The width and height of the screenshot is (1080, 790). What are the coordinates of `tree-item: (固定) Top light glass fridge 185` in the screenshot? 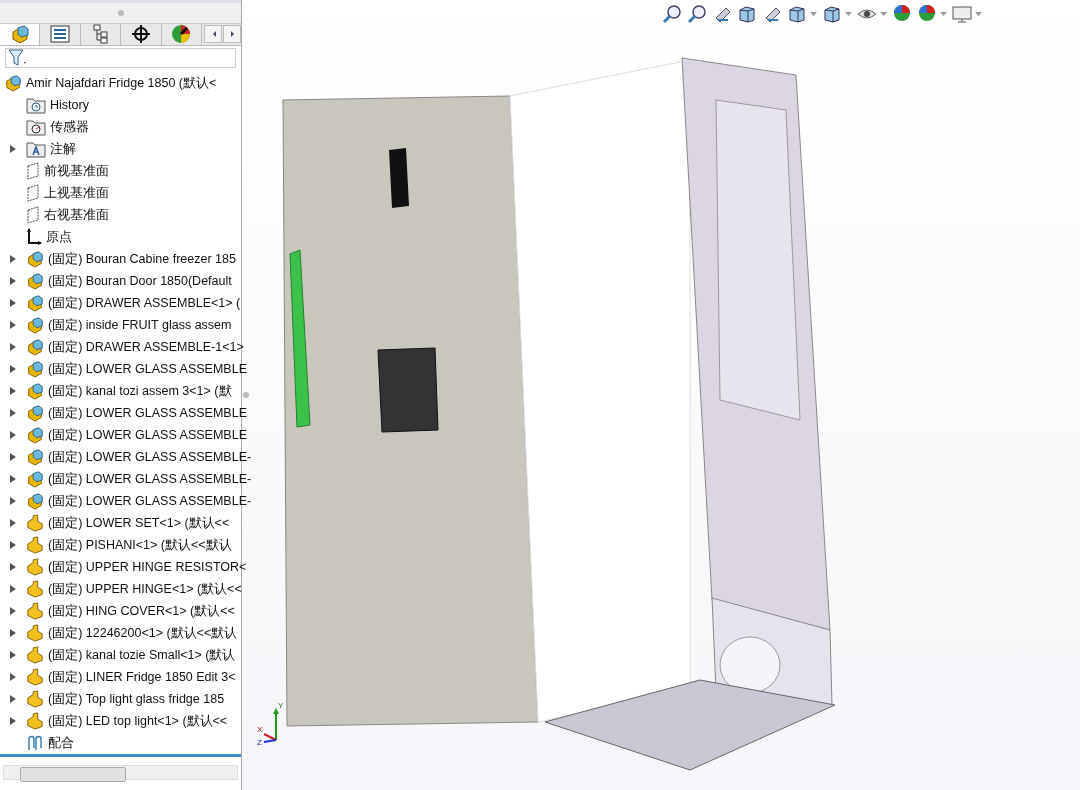 It's located at (136, 699).